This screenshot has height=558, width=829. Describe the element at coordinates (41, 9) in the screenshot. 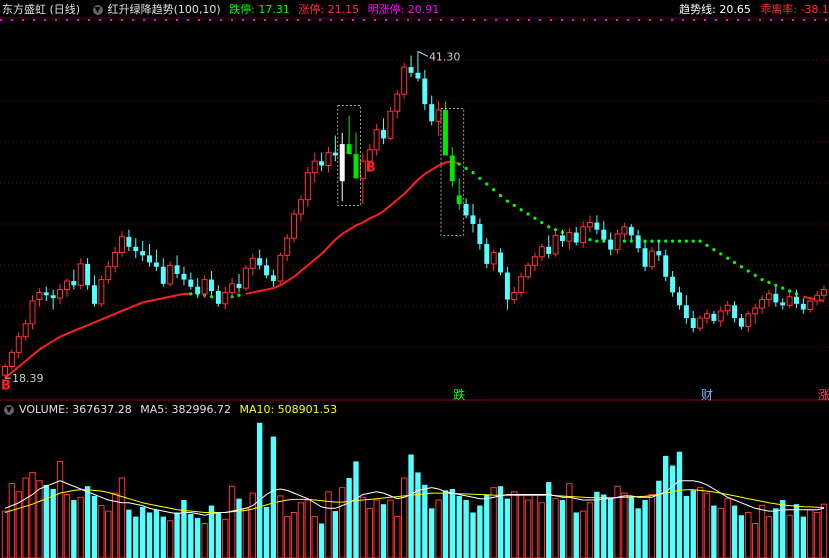

I see `stock-name: 东方盛虹 (日线)` at that location.